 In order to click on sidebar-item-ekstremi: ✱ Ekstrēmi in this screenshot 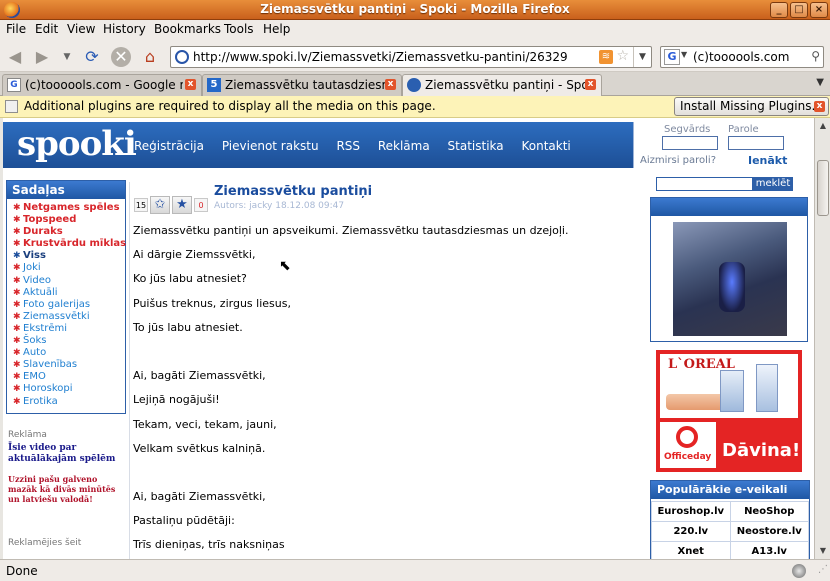, I will do `click(69, 329)`.